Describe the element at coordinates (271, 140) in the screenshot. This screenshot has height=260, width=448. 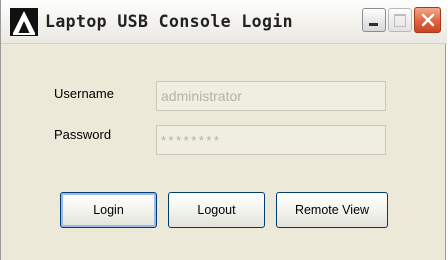
I see `password-field: ********` at that location.